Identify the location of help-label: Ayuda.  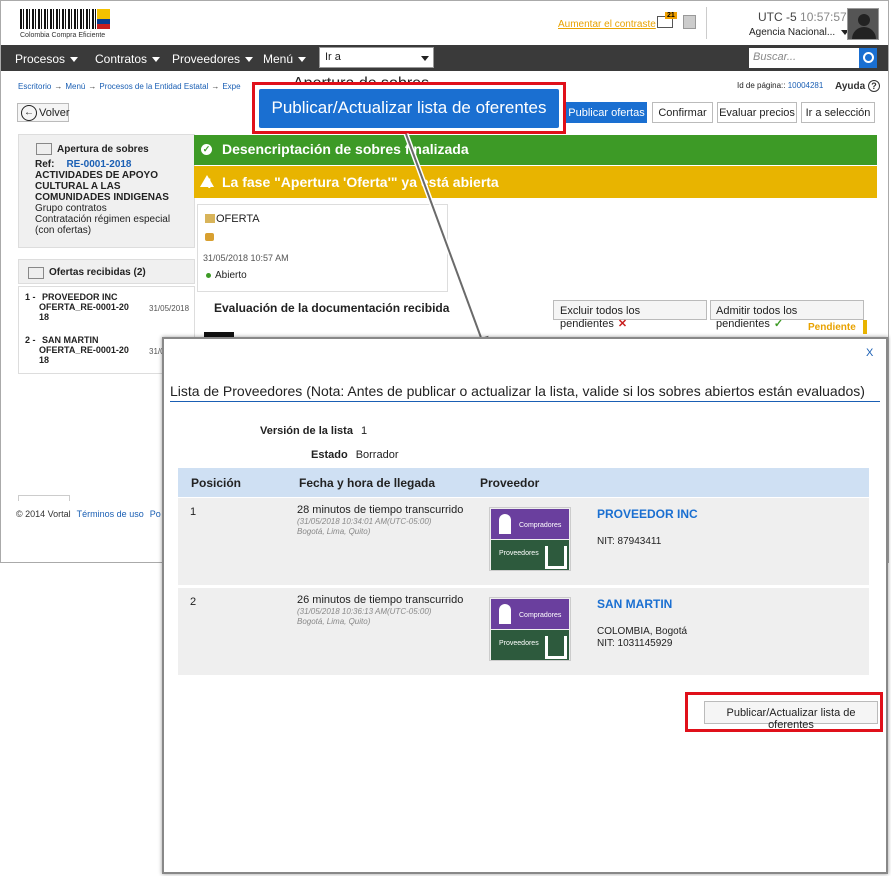
(850, 86).